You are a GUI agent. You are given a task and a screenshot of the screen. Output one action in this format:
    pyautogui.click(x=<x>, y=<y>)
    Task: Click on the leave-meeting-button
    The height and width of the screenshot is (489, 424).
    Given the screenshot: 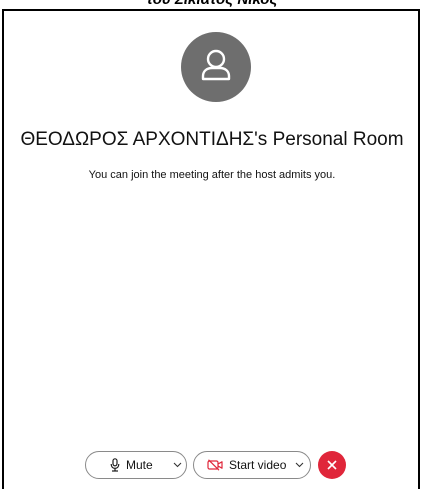 What is the action you would take?
    pyautogui.click(x=332, y=465)
    